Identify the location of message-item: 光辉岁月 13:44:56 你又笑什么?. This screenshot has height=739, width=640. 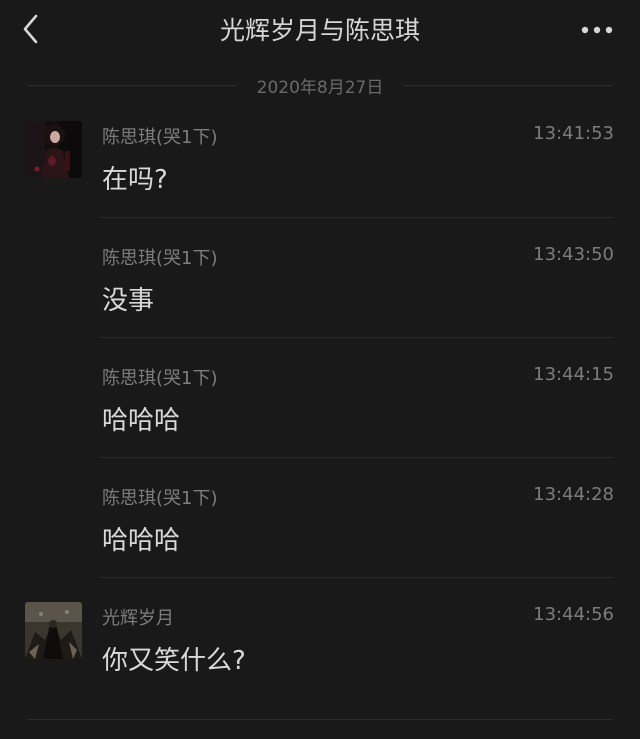
(320, 650).